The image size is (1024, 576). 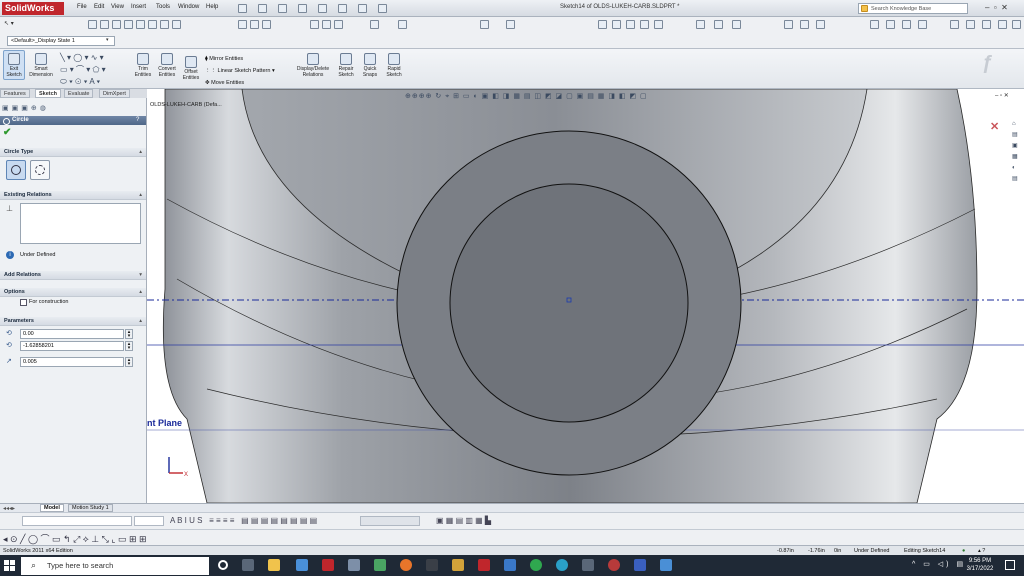 I want to click on cancel-sketch-icon: ✕, so click(x=994, y=126).